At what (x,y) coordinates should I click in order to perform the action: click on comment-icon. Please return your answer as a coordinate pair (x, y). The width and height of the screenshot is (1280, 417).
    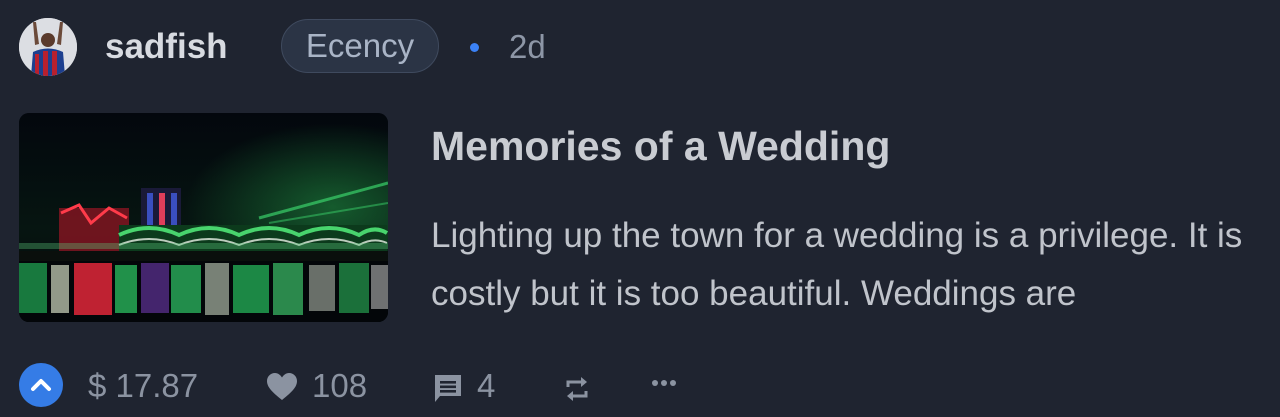
    Looking at the image, I should click on (448, 389).